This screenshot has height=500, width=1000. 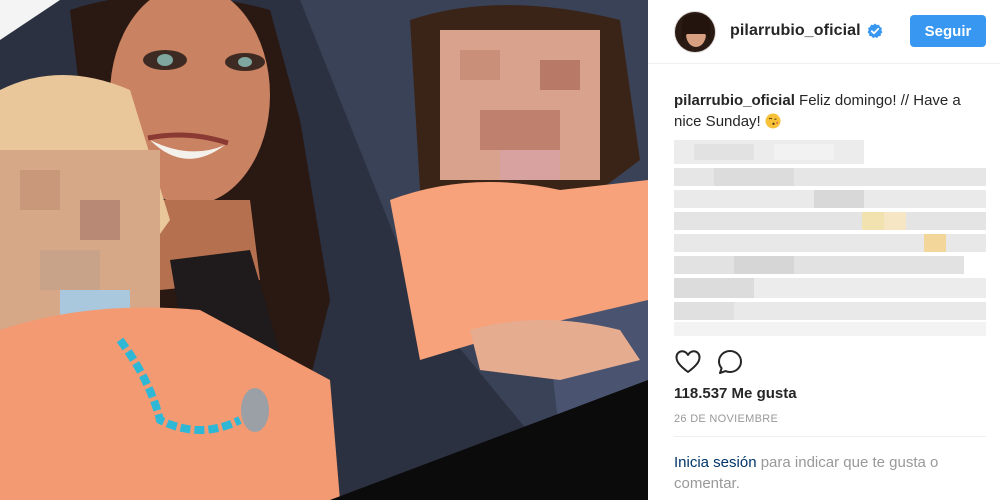 I want to click on post-actions, so click(x=724, y=362).